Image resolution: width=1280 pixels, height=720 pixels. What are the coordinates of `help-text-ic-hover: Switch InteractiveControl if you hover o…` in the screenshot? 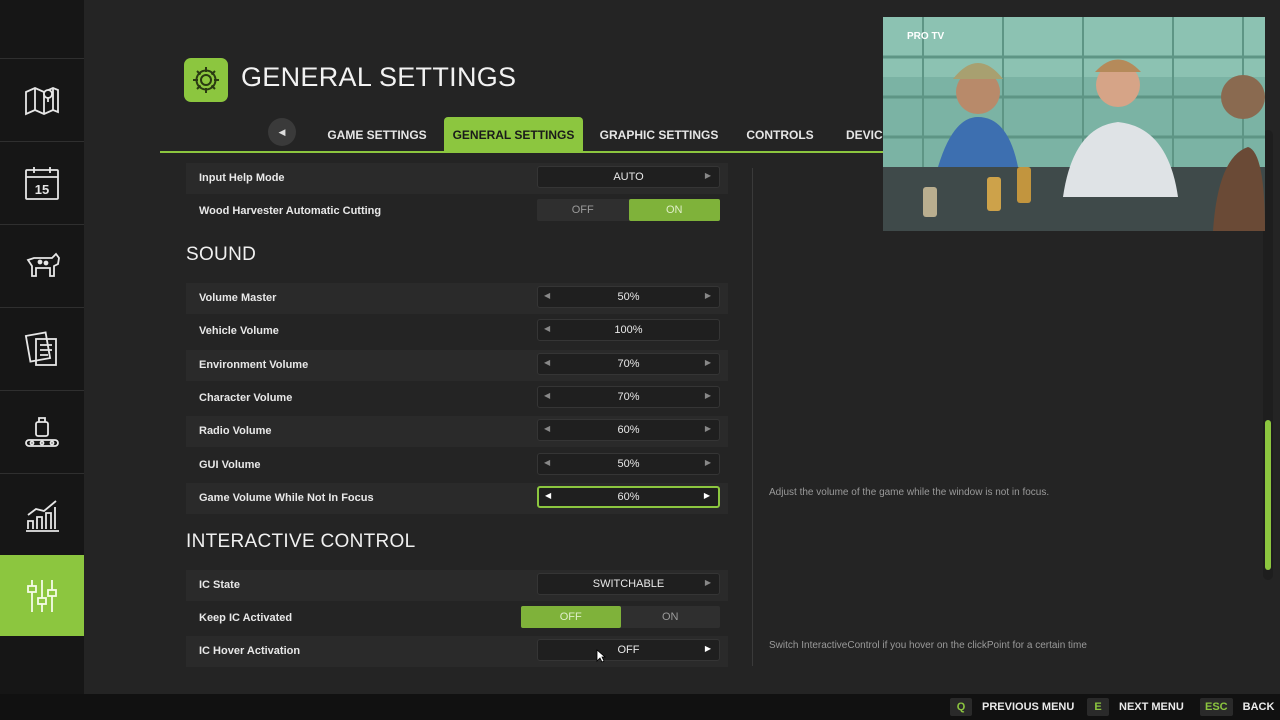 It's located at (928, 645).